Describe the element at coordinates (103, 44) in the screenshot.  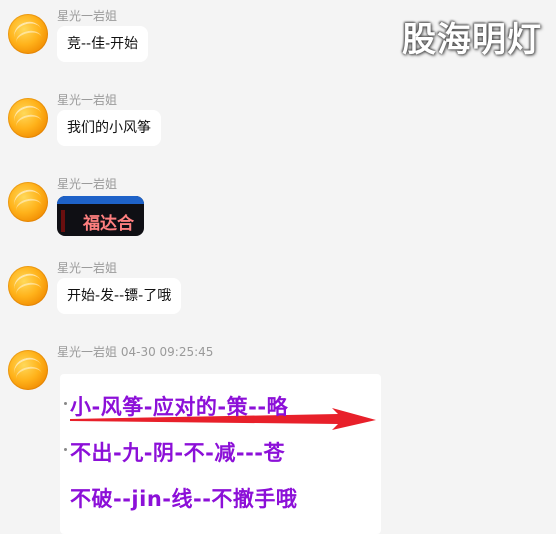
I see `message-bubble: 竞--佳-开始` at that location.